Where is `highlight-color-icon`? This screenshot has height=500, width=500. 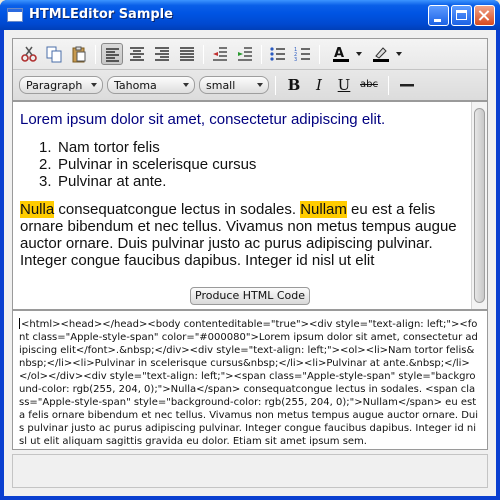 highlight-color-icon is located at coordinates (381, 54).